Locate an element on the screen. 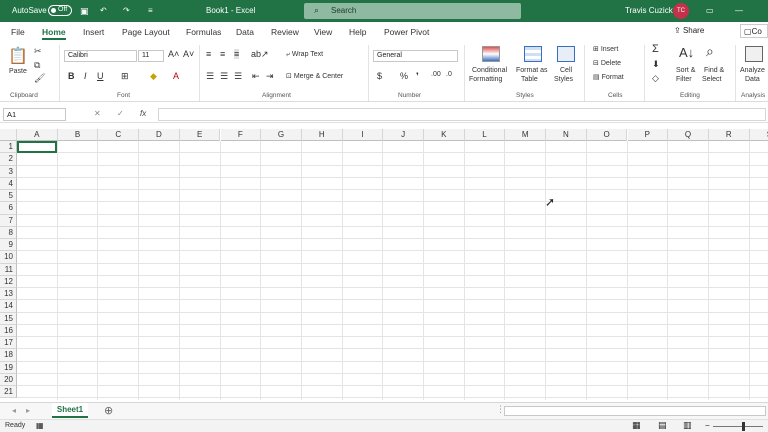  column-header-L: L is located at coordinates (485, 135).